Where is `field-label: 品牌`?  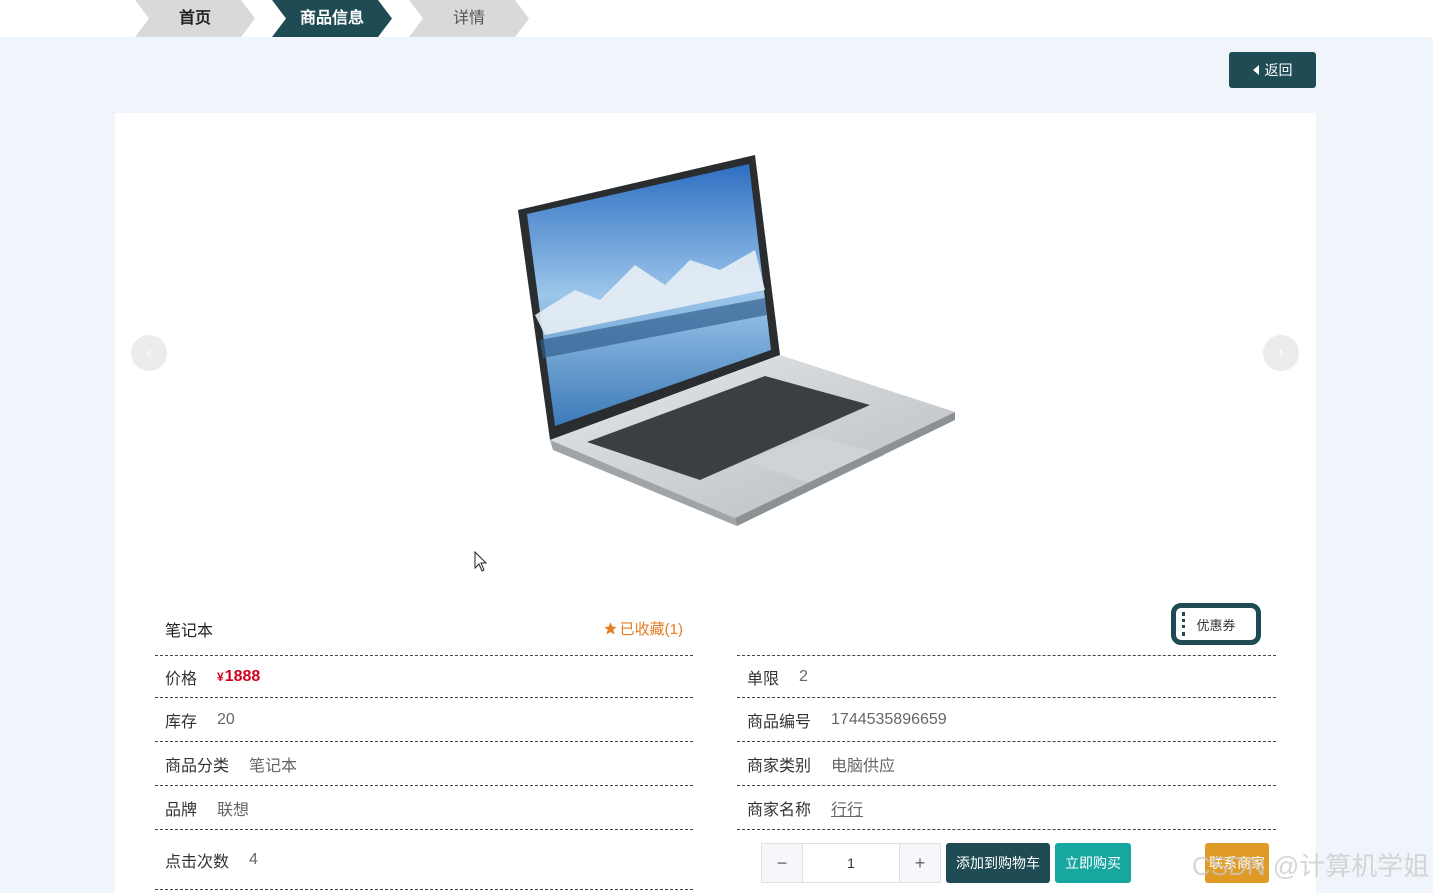
field-label: 品牌 is located at coordinates (181, 810).